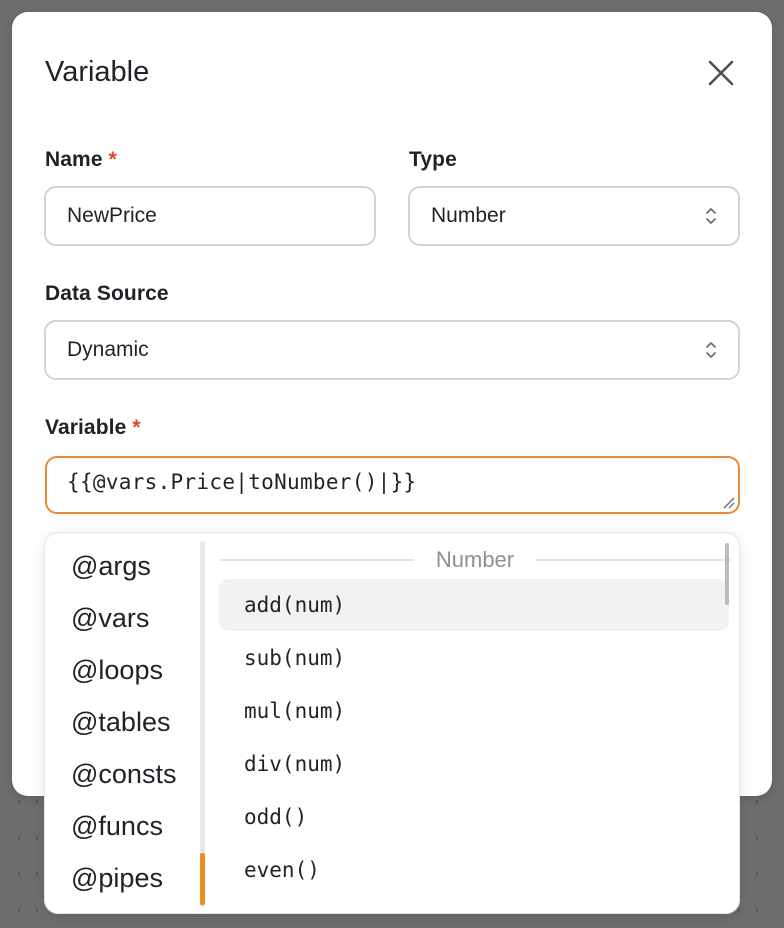 Image resolution: width=784 pixels, height=928 pixels. I want to click on resize-handle-icon, so click(728, 502).